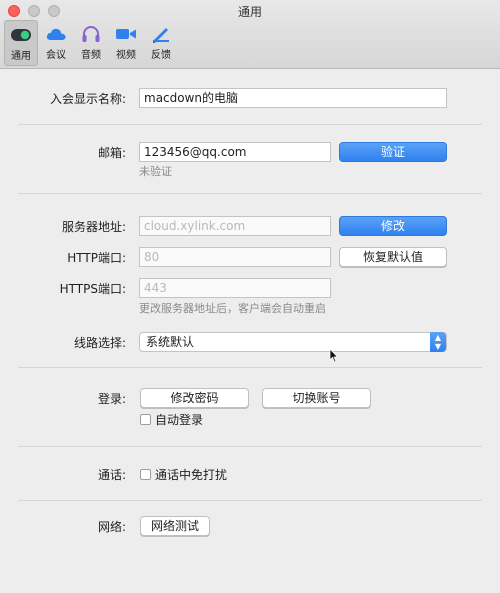 Image resolution: width=500 pixels, height=593 pixels. I want to click on tab-audio: 音频, so click(91, 43).